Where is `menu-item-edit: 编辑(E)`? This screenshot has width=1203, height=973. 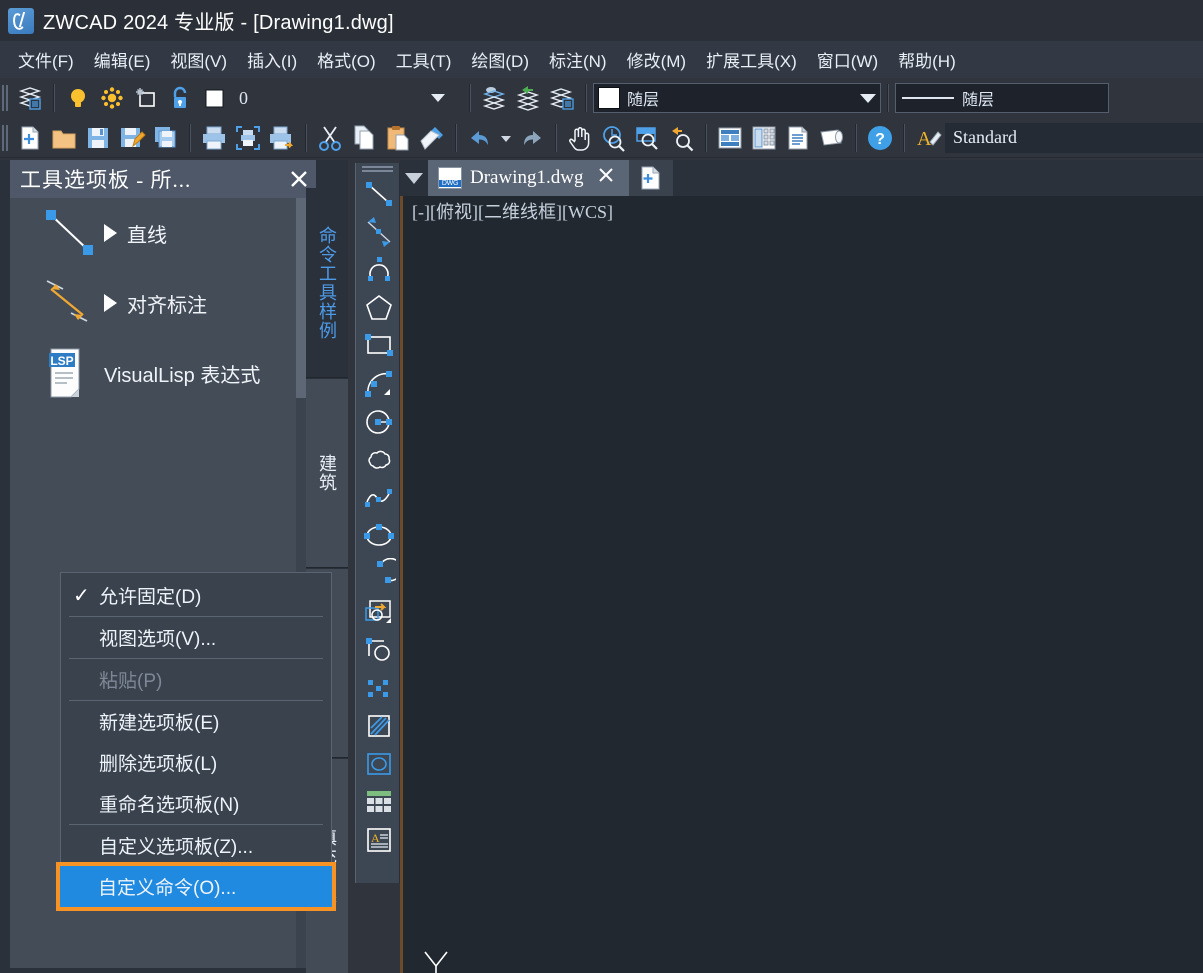 menu-item-edit: 编辑(E) is located at coordinates (122, 59).